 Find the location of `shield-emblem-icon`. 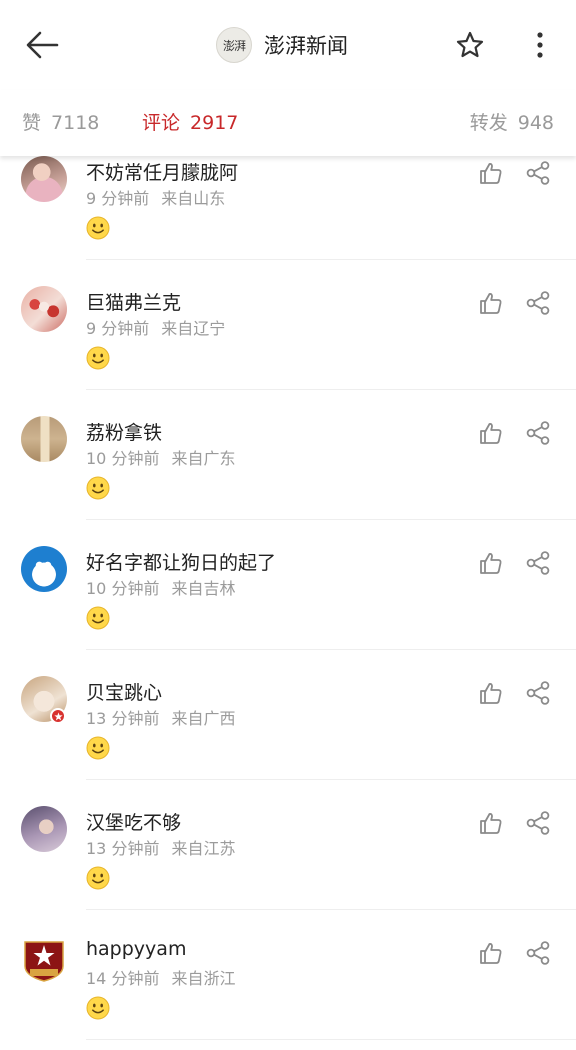

shield-emblem-icon is located at coordinates (44, 961).